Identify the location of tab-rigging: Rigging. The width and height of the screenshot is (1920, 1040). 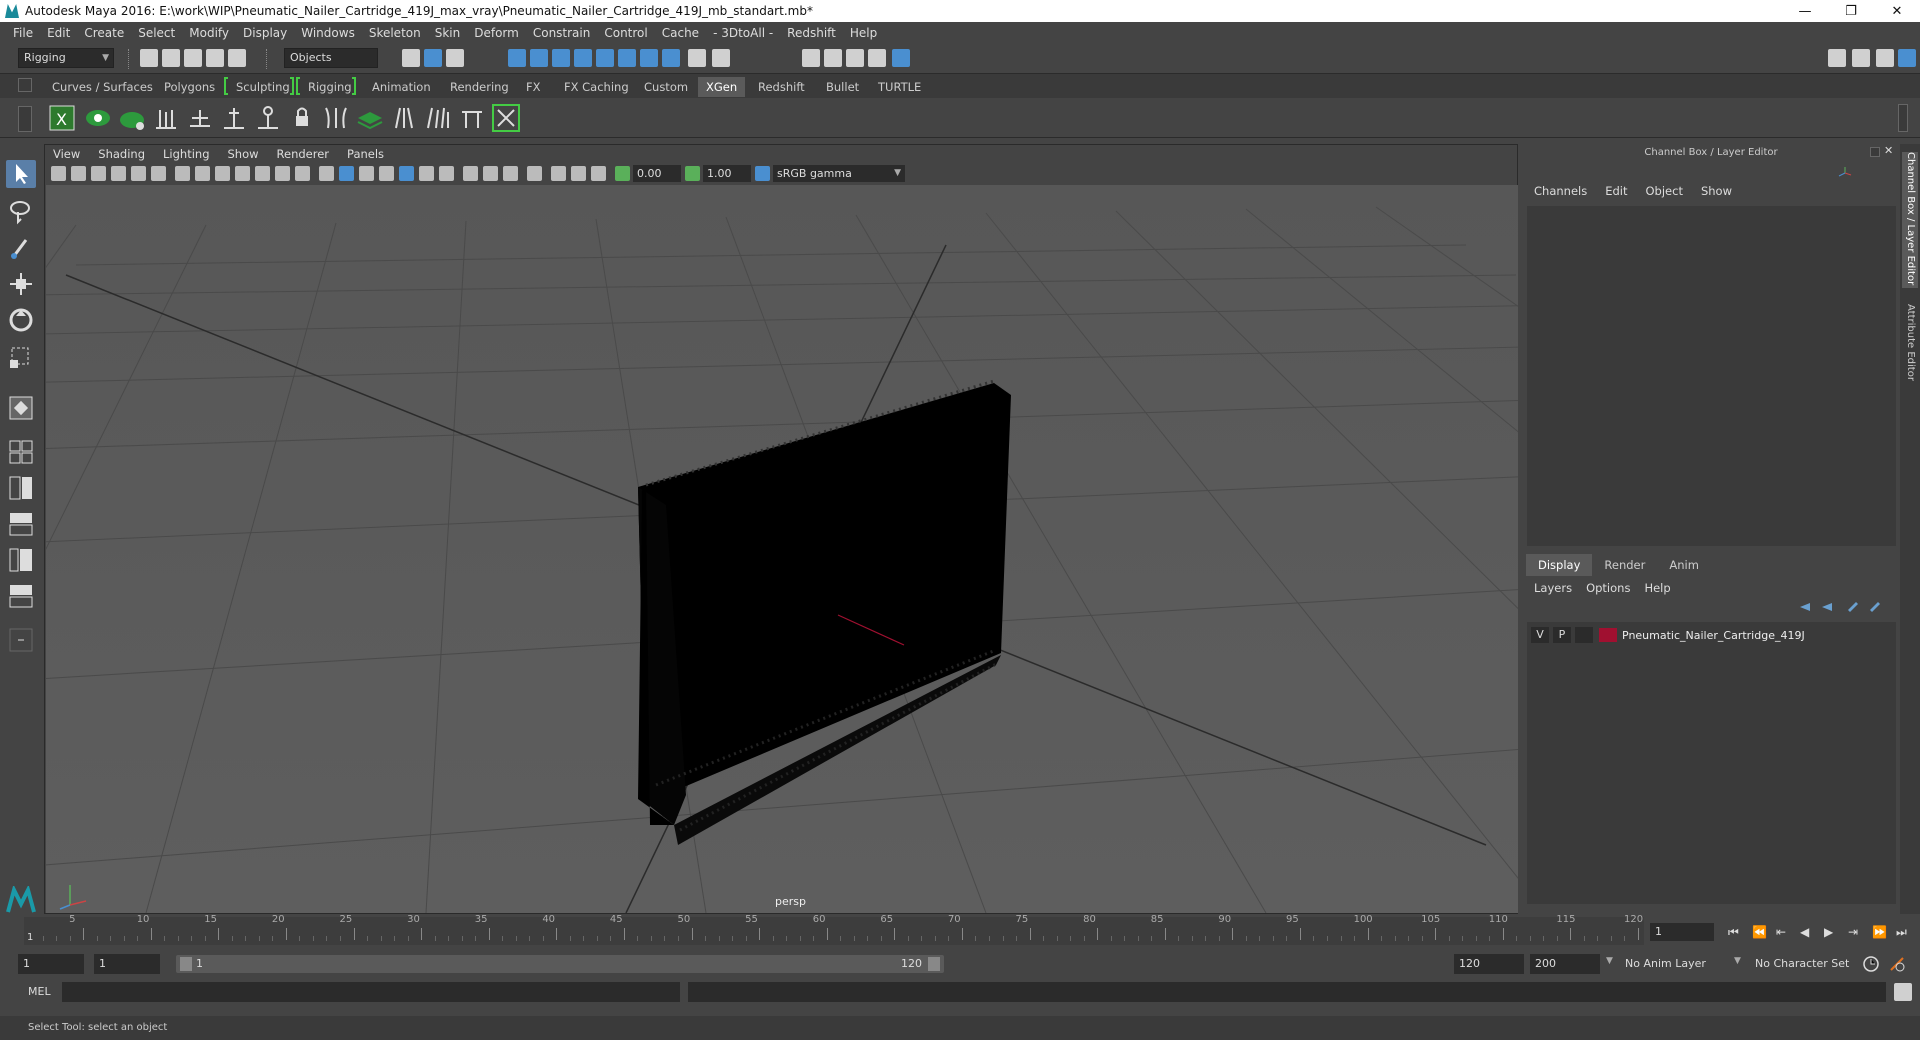
(330, 87).